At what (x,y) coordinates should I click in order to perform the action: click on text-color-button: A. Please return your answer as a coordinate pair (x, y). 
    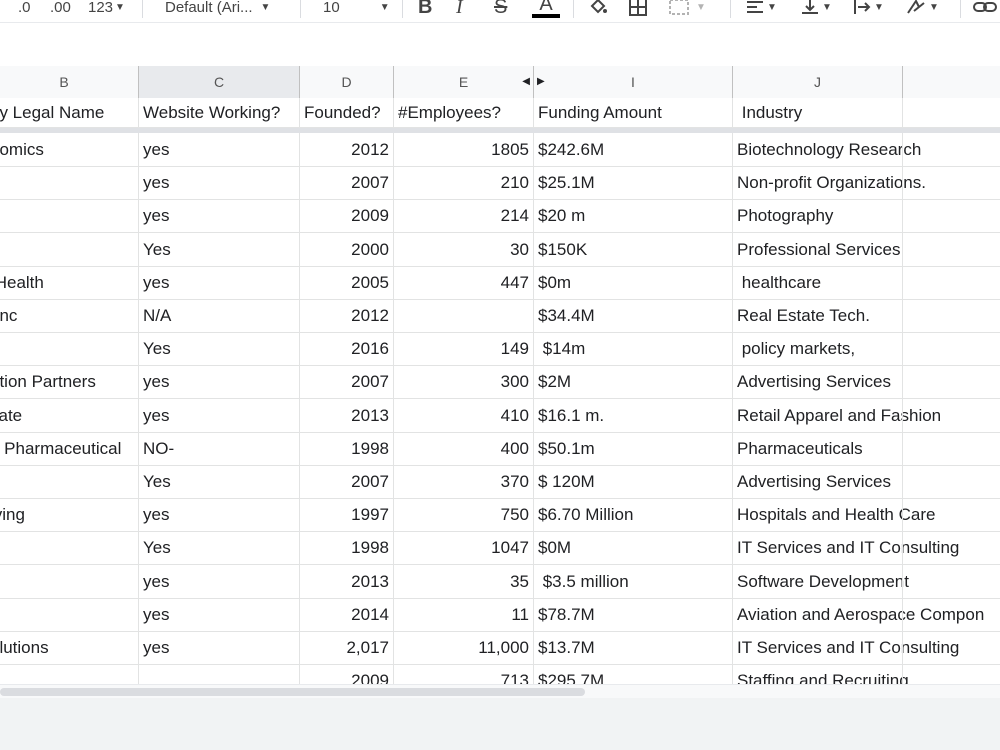
    Looking at the image, I should click on (546, 10).